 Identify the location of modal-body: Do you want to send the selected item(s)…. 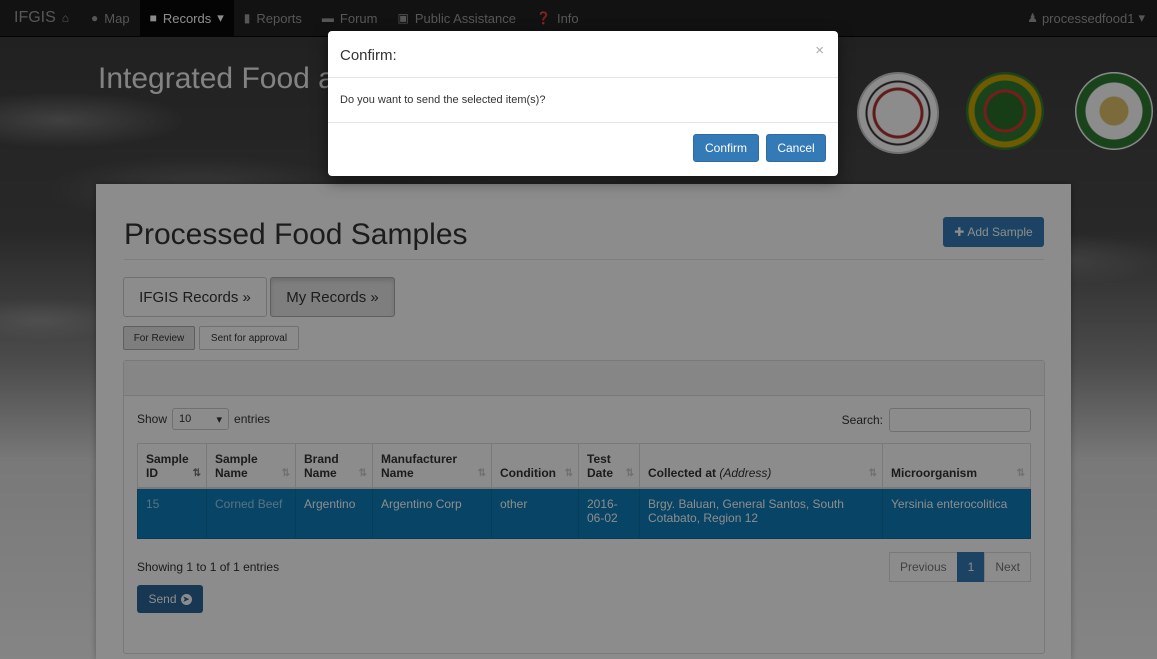
(583, 100).